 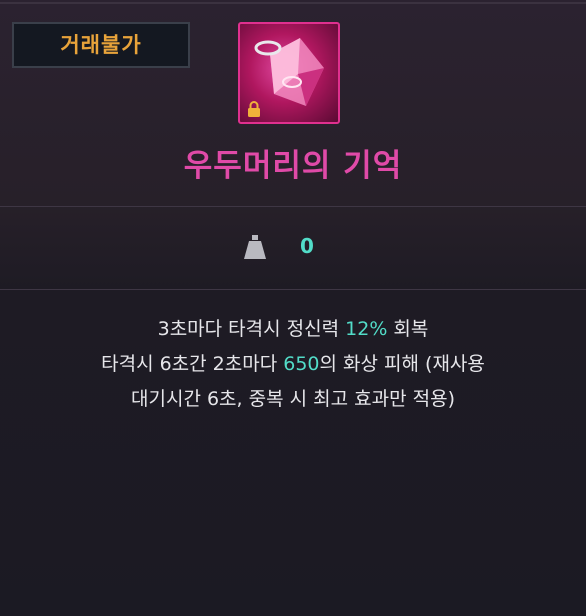 I want to click on weight-row: 0, so click(x=293, y=248).